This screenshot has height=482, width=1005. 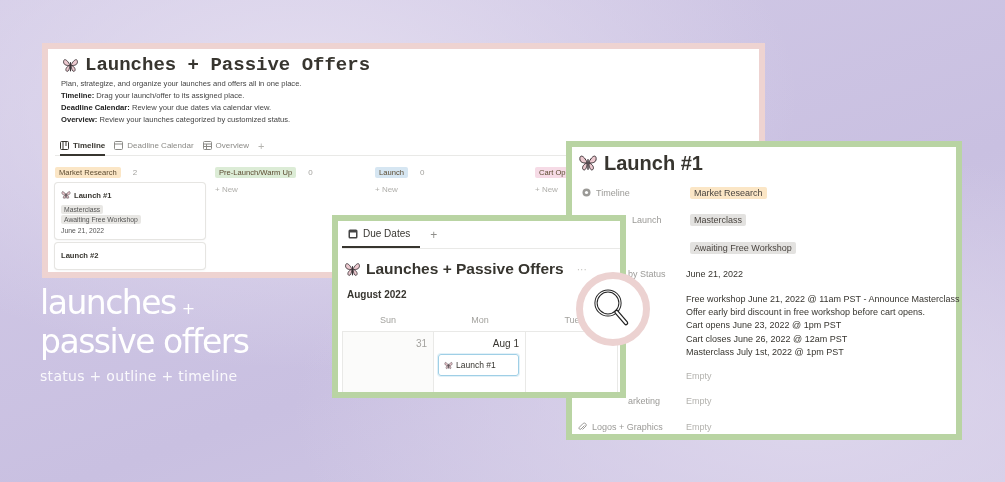 I want to click on note-line: Cart closes June 26, 2022 @ 12am PST, so click(x=767, y=339).